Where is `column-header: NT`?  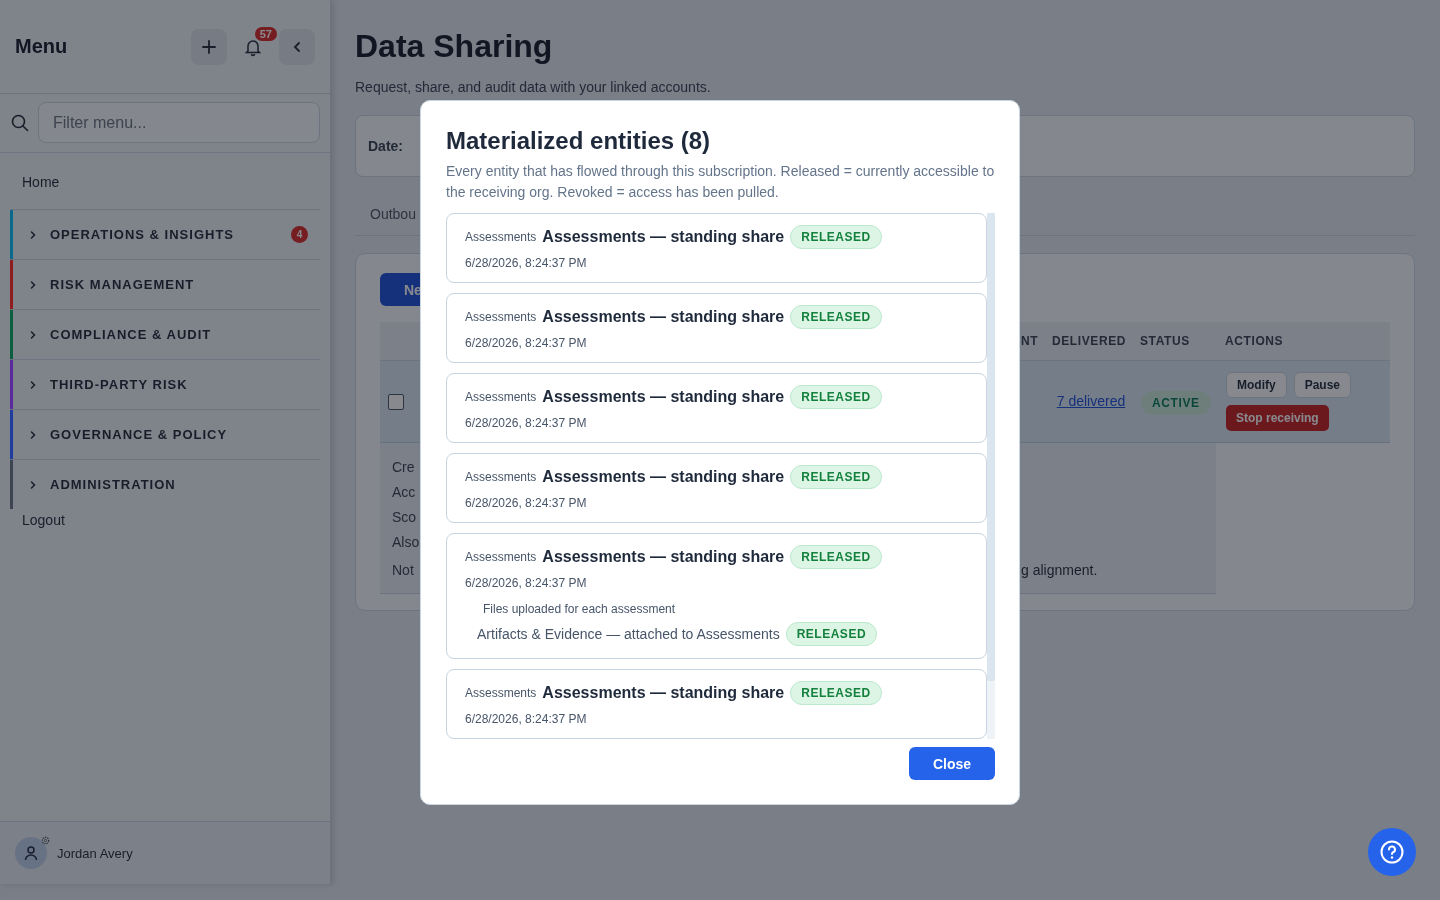 column-header: NT is located at coordinates (1030, 341).